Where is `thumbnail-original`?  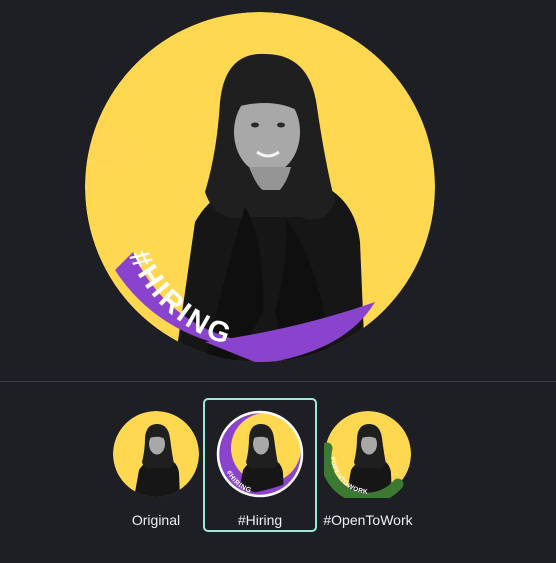 thumbnail-original is located at coordinates (156, 454).